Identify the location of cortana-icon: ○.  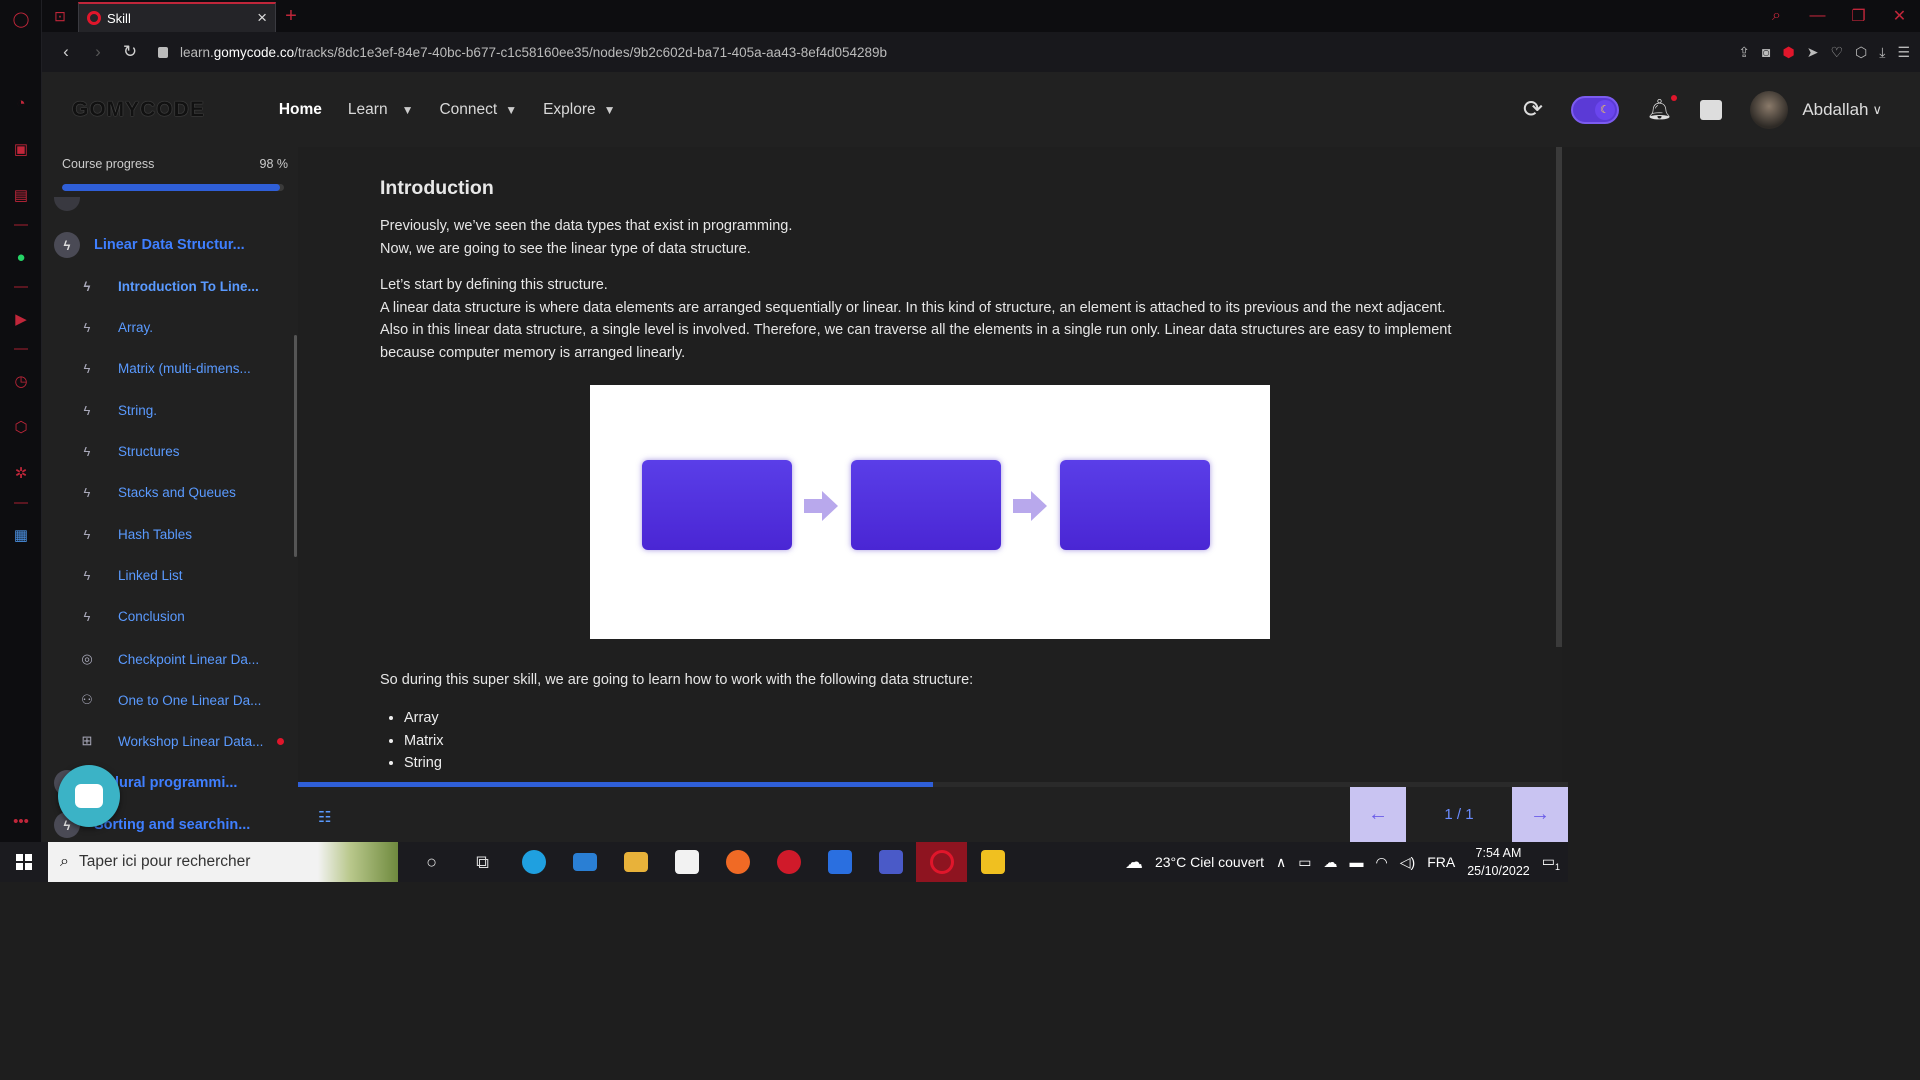
(431, 862).